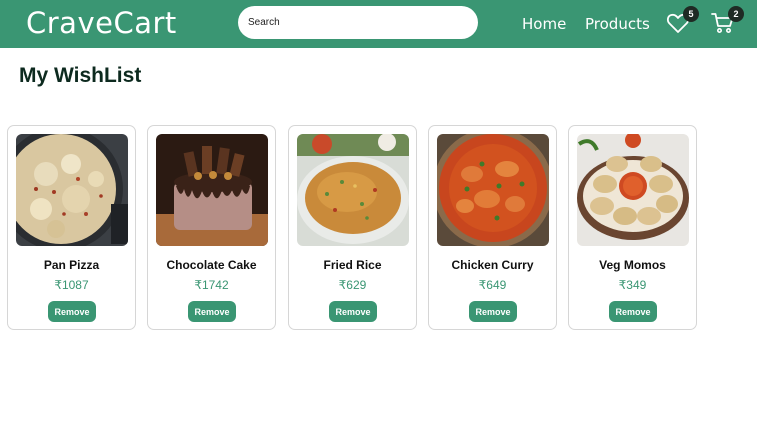 This screenshot has width=757, height=433. Describe the element at coordinates (493, 190) in the screenshot. I see `chicken-curry-photo` at that location.